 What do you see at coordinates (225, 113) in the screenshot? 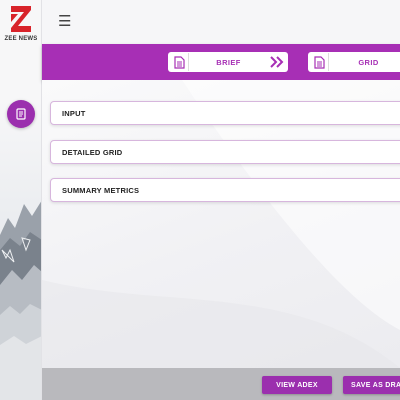
I see `section-input: INPUT` at bounding box center [225, 113].